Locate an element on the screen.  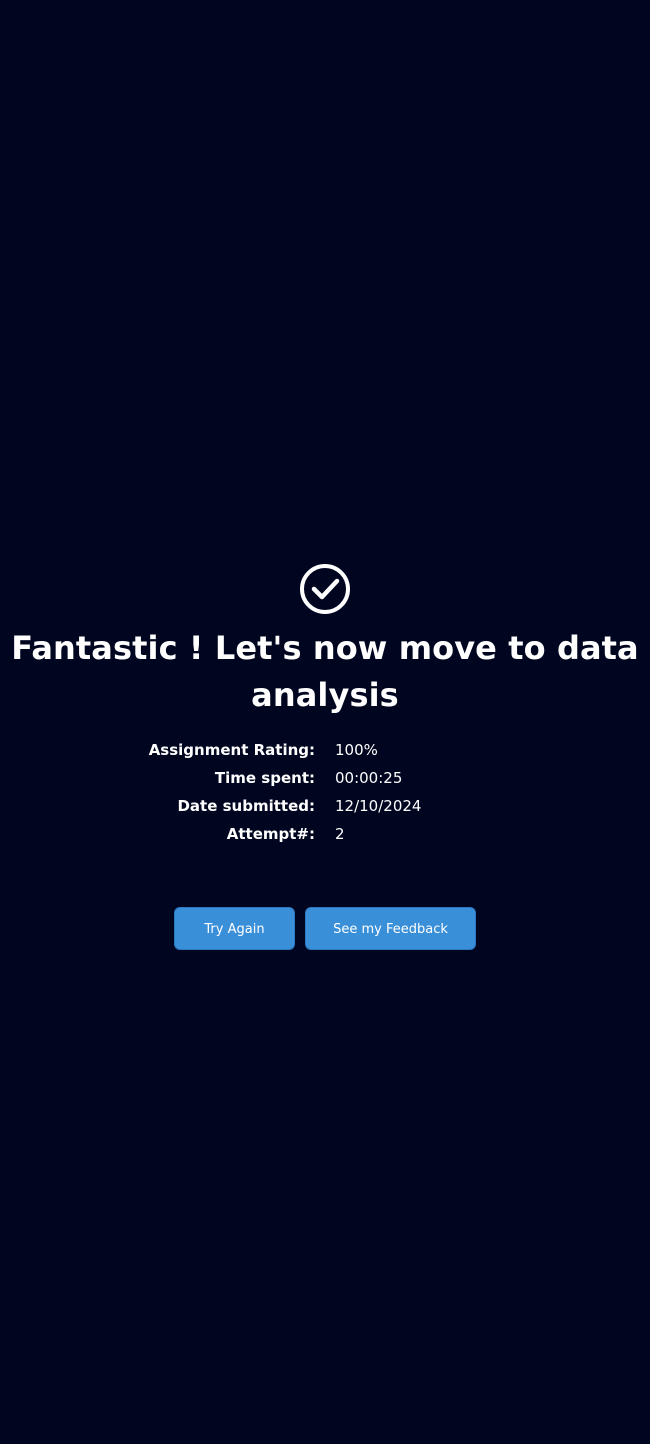
attempt-row: Attempt#: 2 is located at coordinates (325, 836).